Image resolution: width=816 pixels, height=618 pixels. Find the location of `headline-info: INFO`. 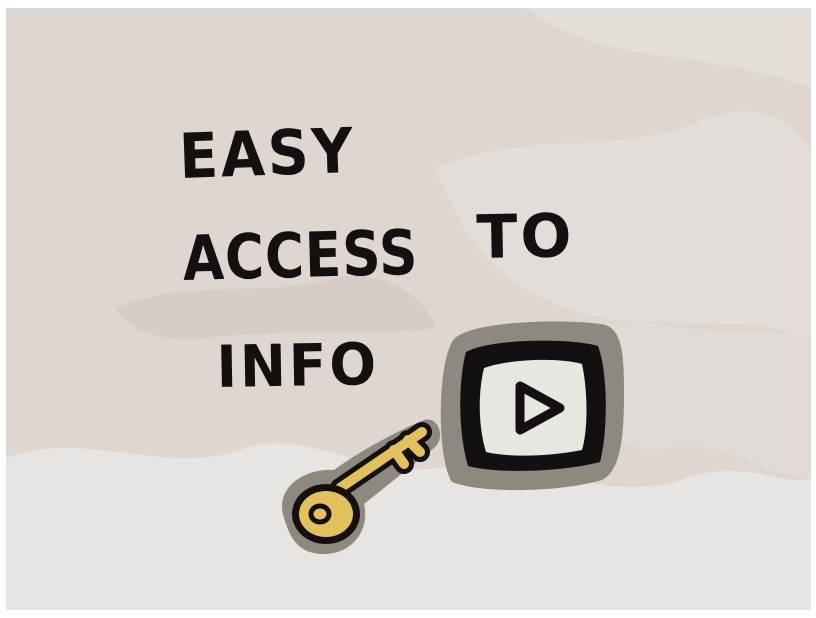

headline-info: INFO is located at coordinates (297, 365).